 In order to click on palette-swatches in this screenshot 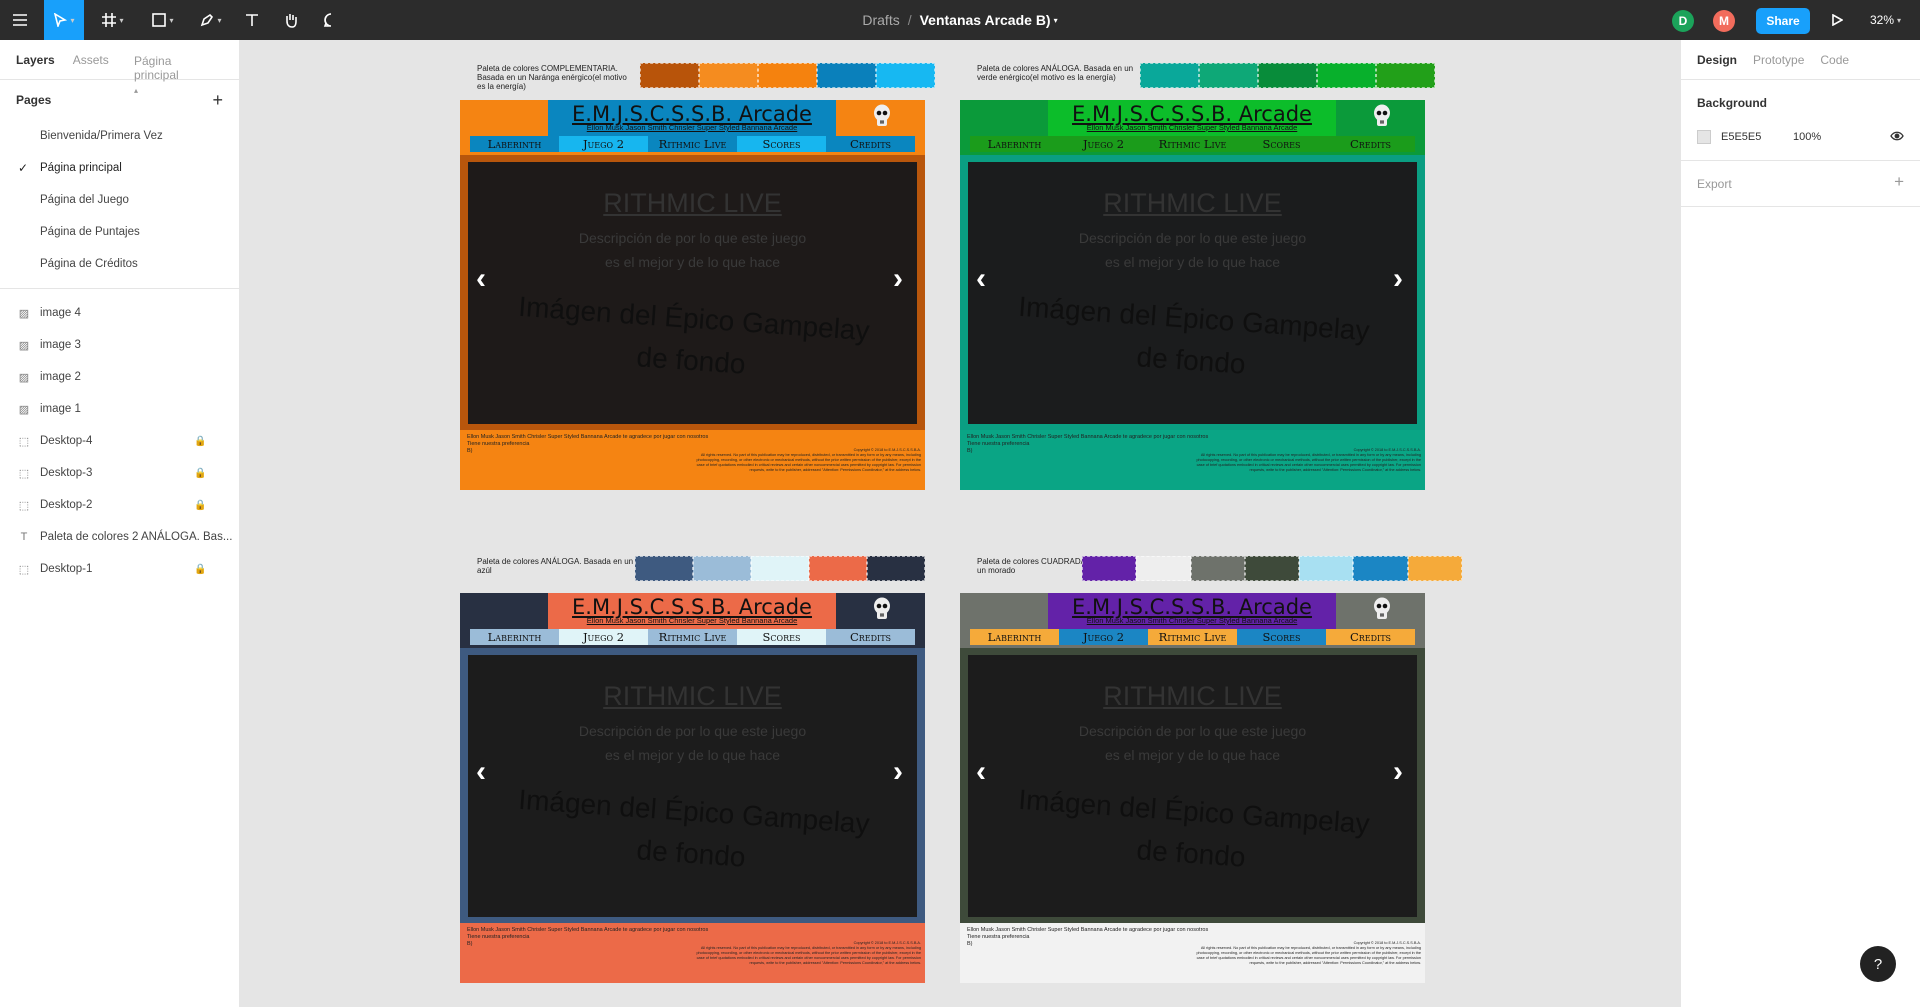, I will do `click(780, 568)`.